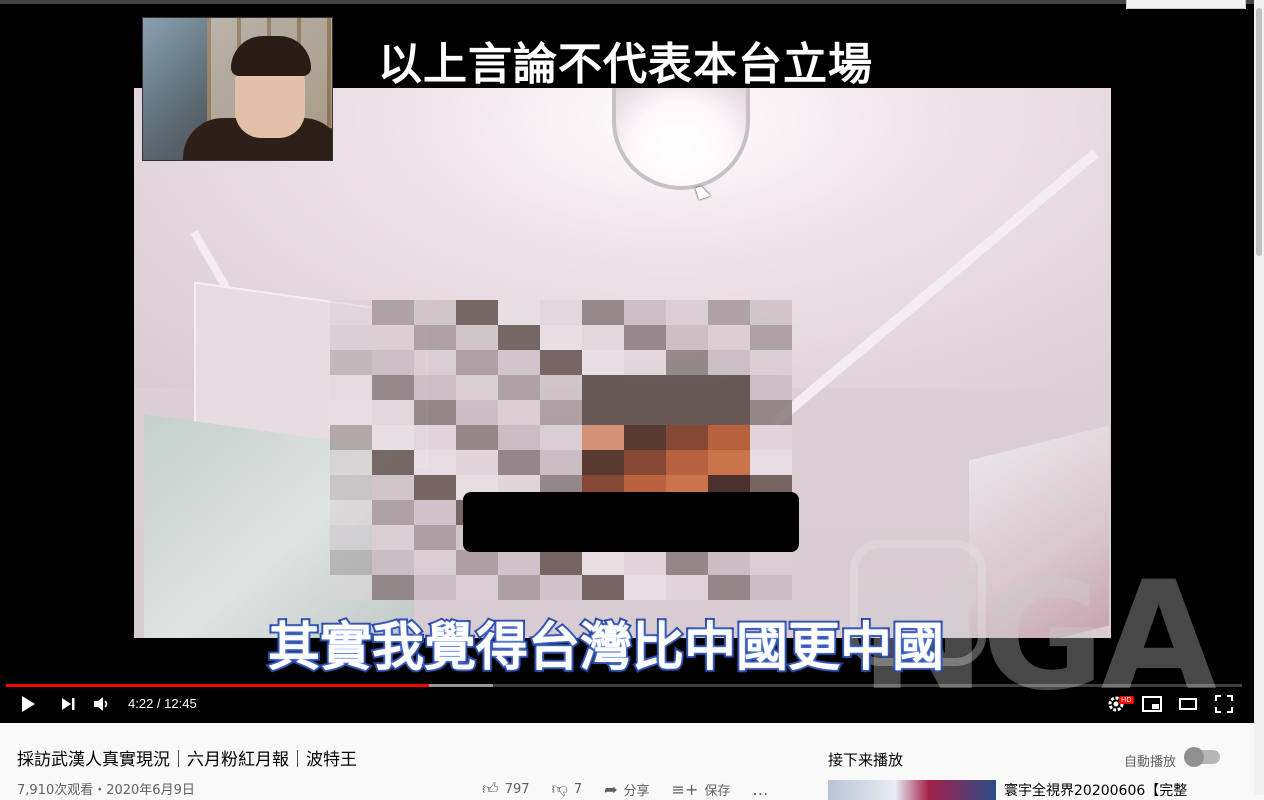 This screenshot has width=1264, height=800. I want to click on autoplay-toggle, so click(1202, 757).